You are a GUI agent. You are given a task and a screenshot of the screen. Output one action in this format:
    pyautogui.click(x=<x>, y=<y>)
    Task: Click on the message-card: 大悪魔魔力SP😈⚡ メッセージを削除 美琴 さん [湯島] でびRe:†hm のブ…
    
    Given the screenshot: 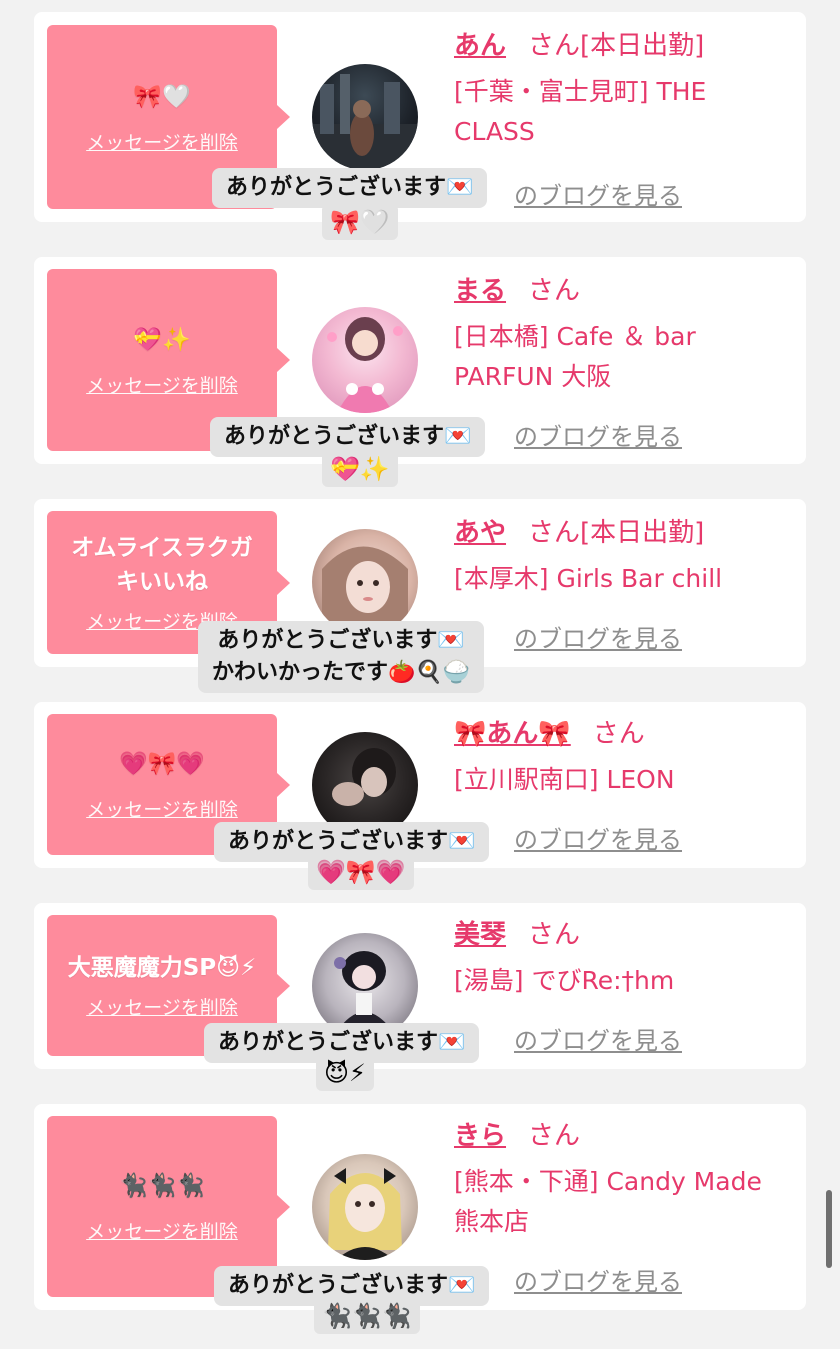 What is the action you would take?
    pyautogui.click(x=420, y=997)
    